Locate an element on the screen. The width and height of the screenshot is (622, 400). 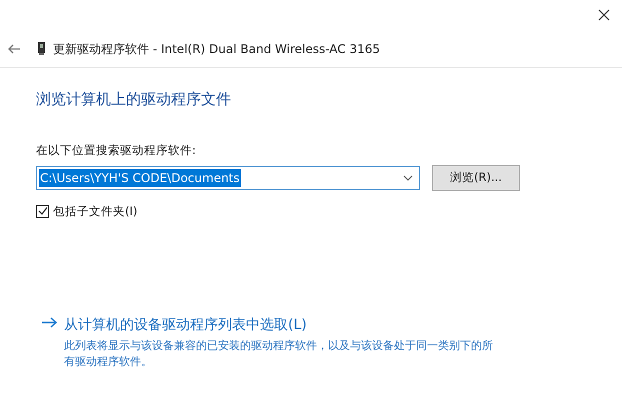
path-combo-box: C:\Users\YYH'S CODE\Documents is located at coordinates (228, 178).